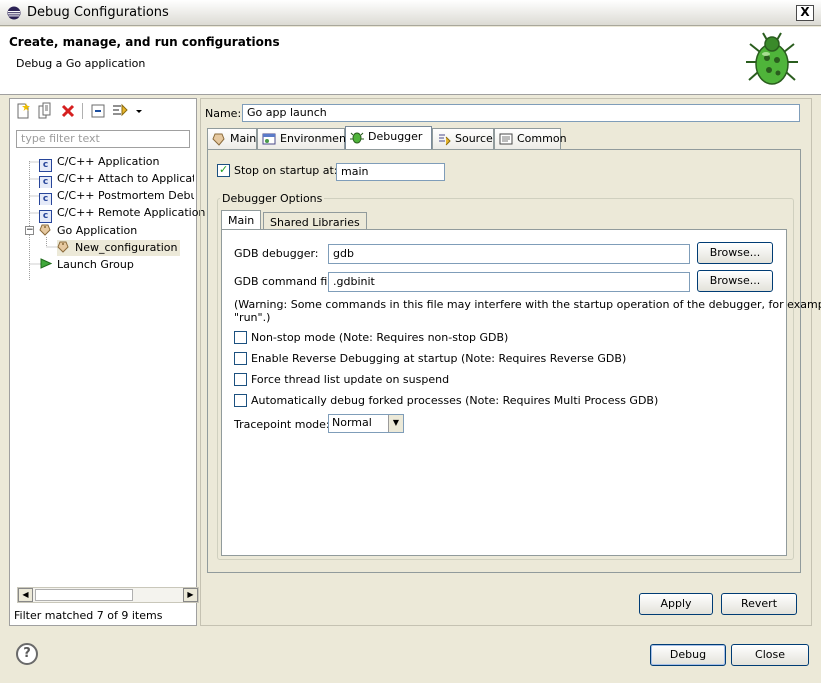  What do you see at coordinates (772, 58) in the screenshot?
I see `debug-bug-icon` at bounding box center [772, 58].